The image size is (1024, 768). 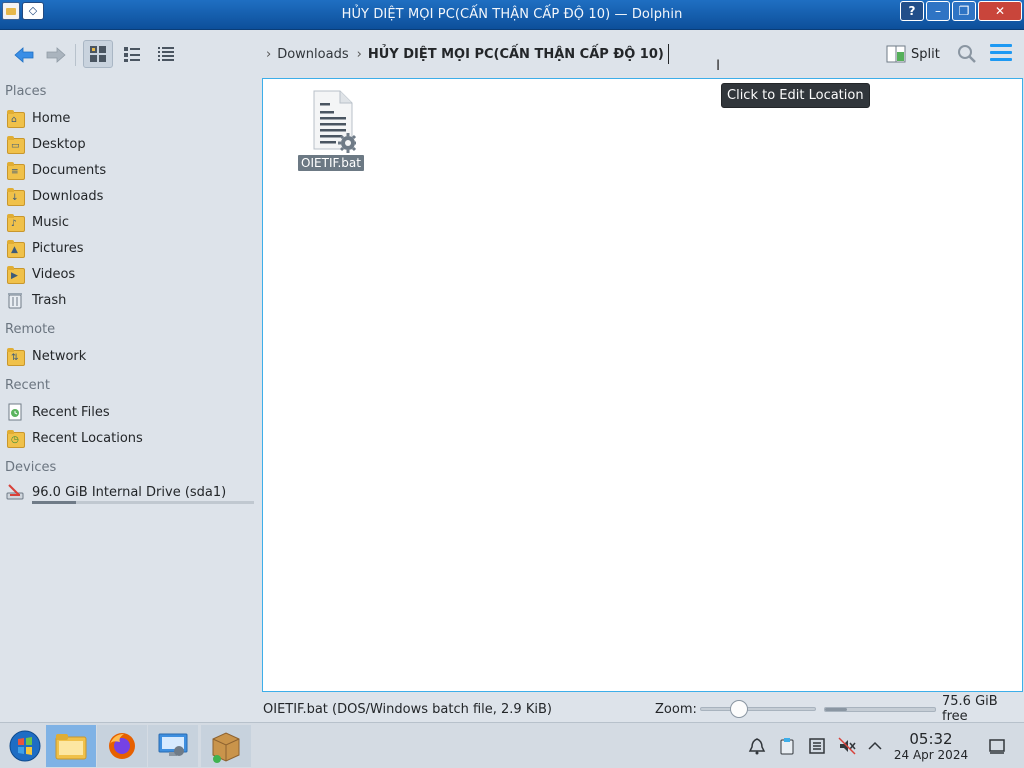 What do you see at coordinates (87, 438) in the screenshot?
I see `sidebar-item-label: Recent Locations` at bounding box center [87, 438].